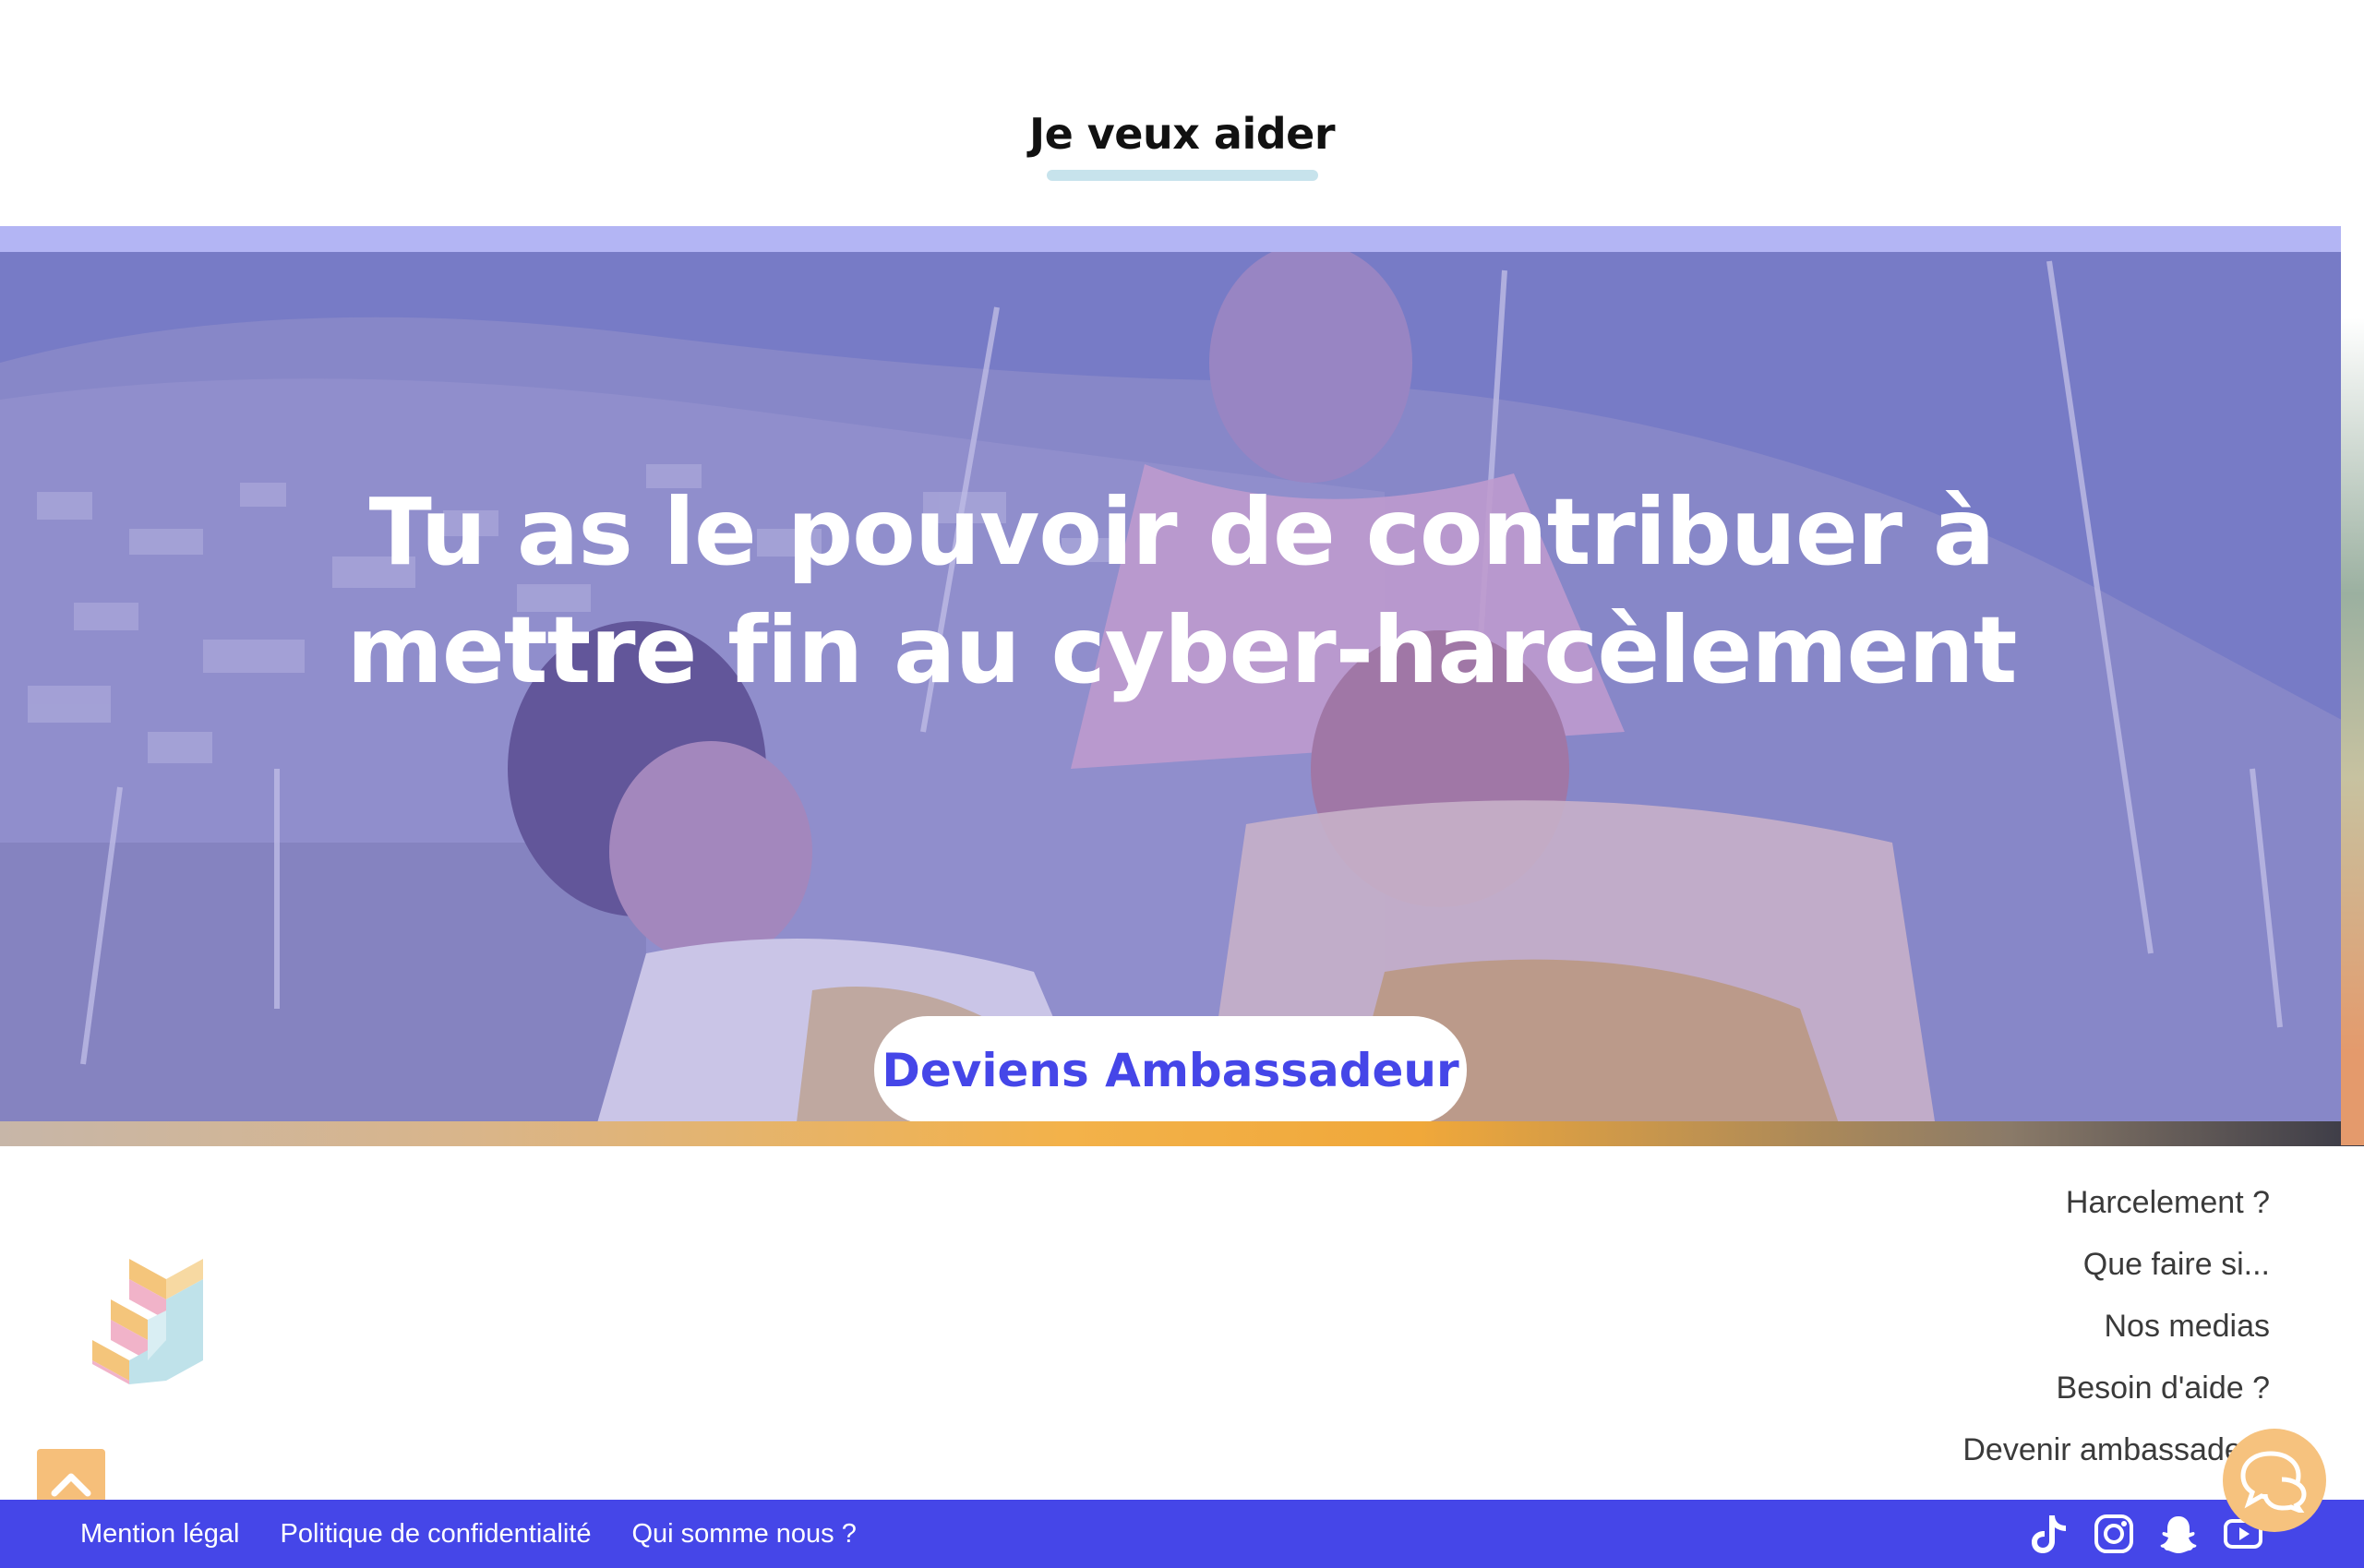 The height and width of the screenshot is (1568, 2364). I want to click on about-us-link: Qui somme nous ?, so click(743, 1534).